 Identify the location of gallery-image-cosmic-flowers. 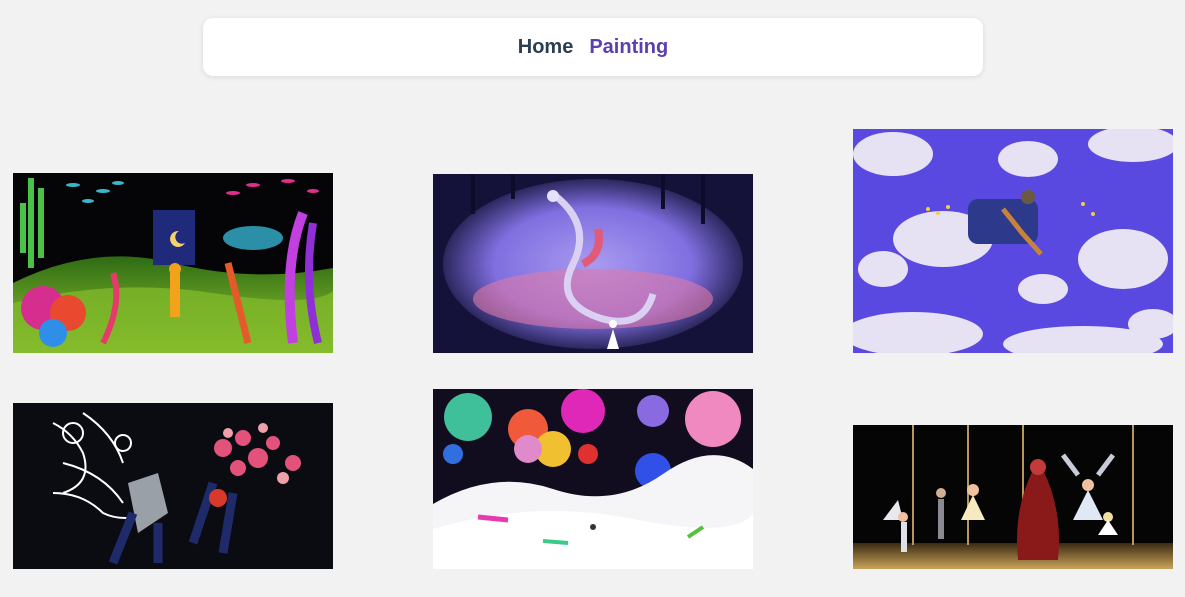
(593, 479).